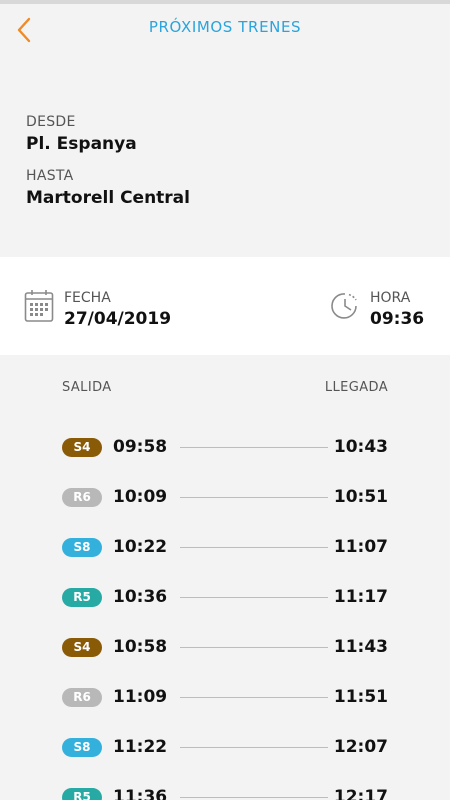 This screenshot has height=800, width=450. Describe the element at coordinates (356, 387) in the screenshot. I see `arrival-column-header: LLEGADA` at that location.